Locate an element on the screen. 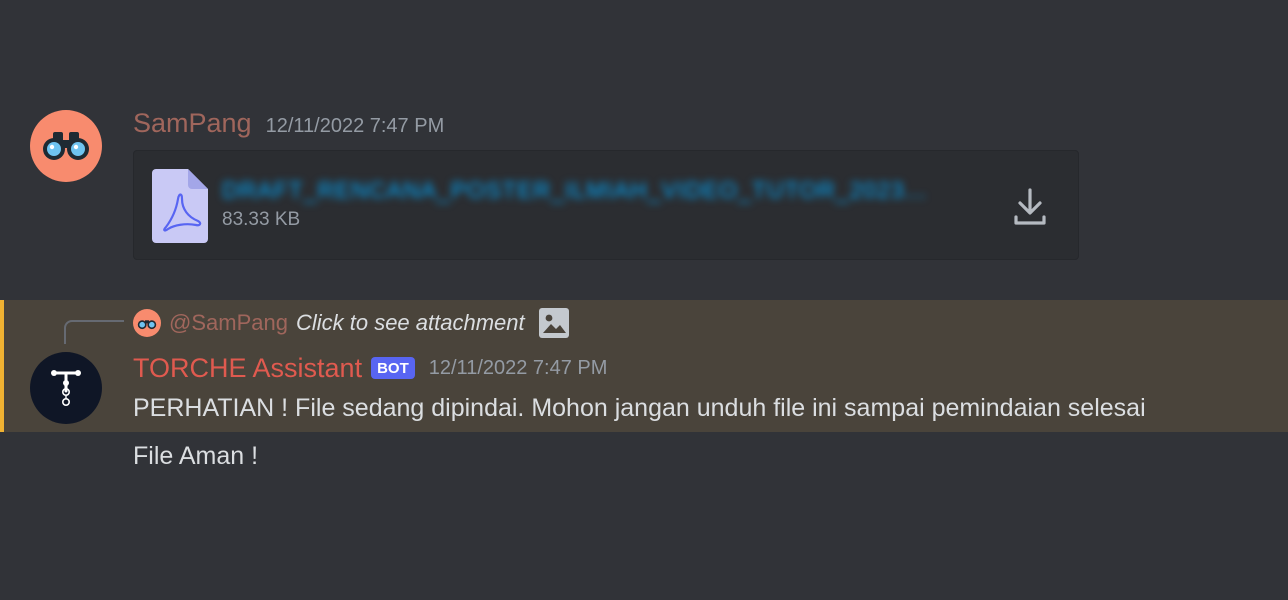 Image resolution: width=1288 pixels, height=600 pixels. reply-mention: @SamPang is located at coordinates (228, 323).